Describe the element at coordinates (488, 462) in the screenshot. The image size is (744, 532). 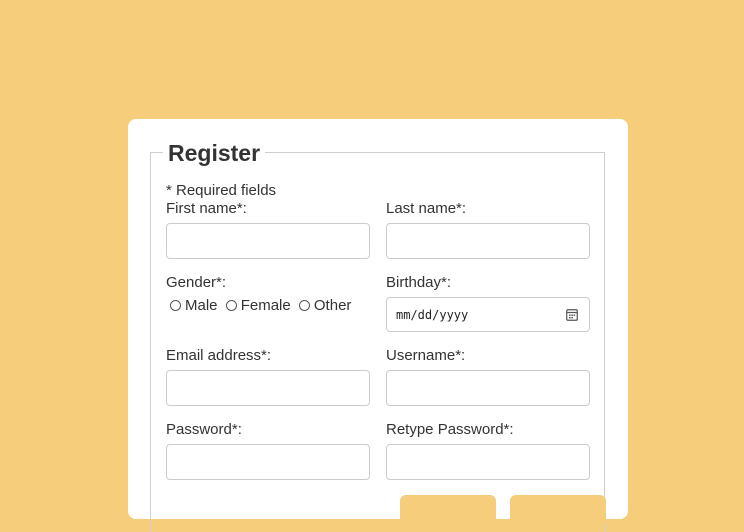
I see `retype-password-input` at that location.